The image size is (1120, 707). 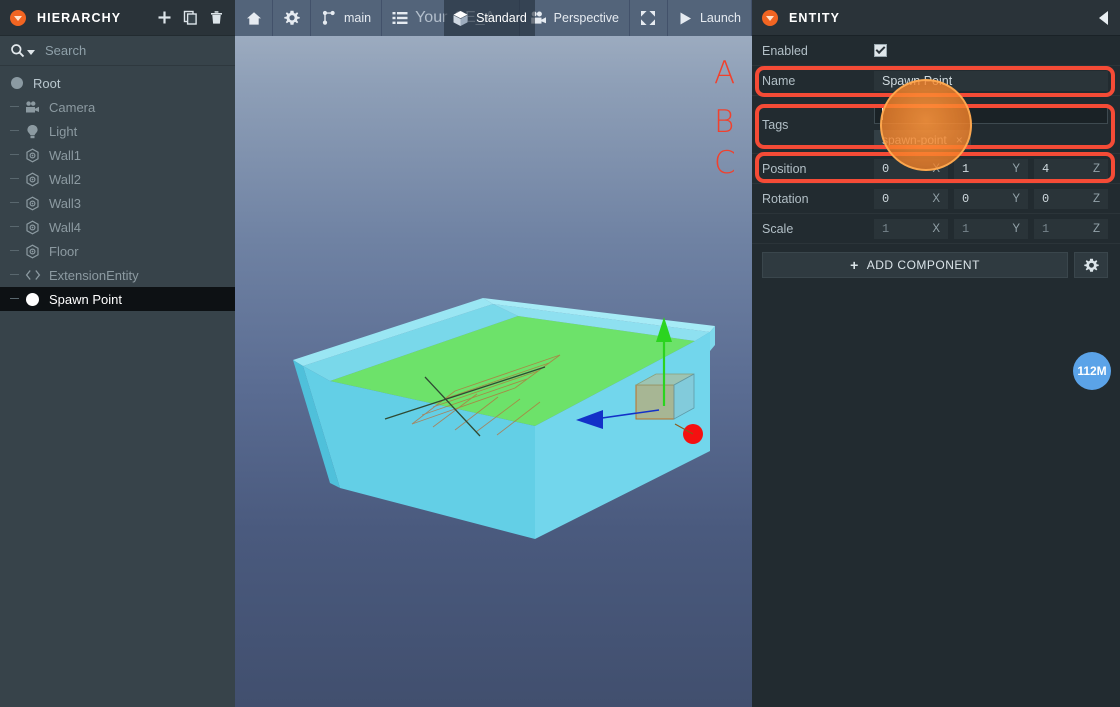 I want to click on tree-item-label: Wall4, so click(x=65, y=227).